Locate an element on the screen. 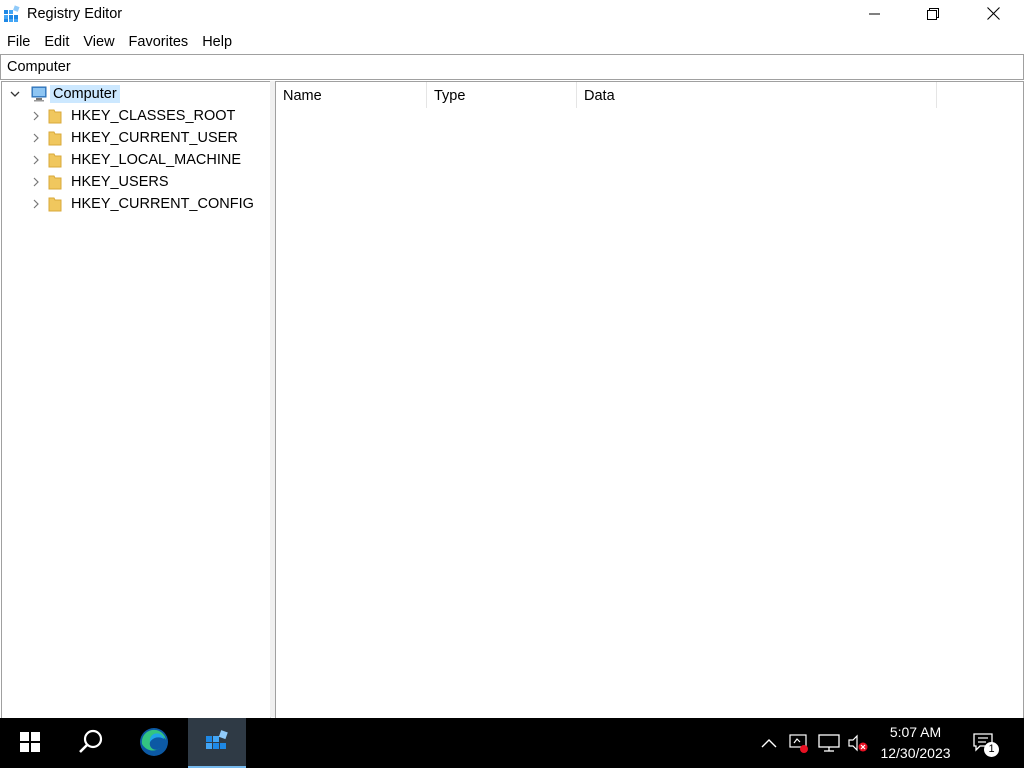 This screenshot has height=768, width=1024. restore-button is located at coordinates (933, 15).